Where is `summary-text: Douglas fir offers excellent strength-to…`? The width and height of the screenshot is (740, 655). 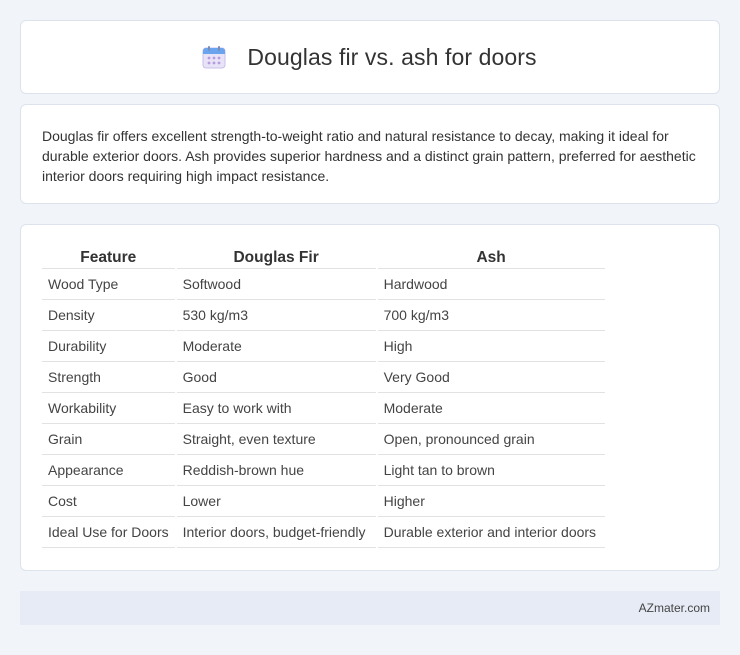
summary-text: Douglas fir offers excellent strength-to… is located at coordinates (369, 156).